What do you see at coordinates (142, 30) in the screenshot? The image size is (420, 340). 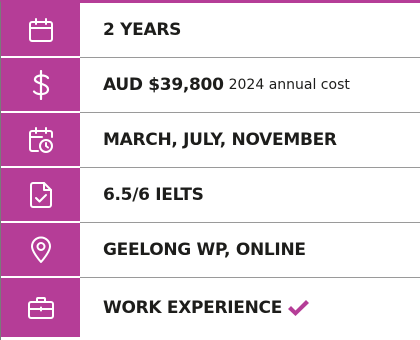 I see `duration-label: 2 YEARS` at bounding box center [142, 30].